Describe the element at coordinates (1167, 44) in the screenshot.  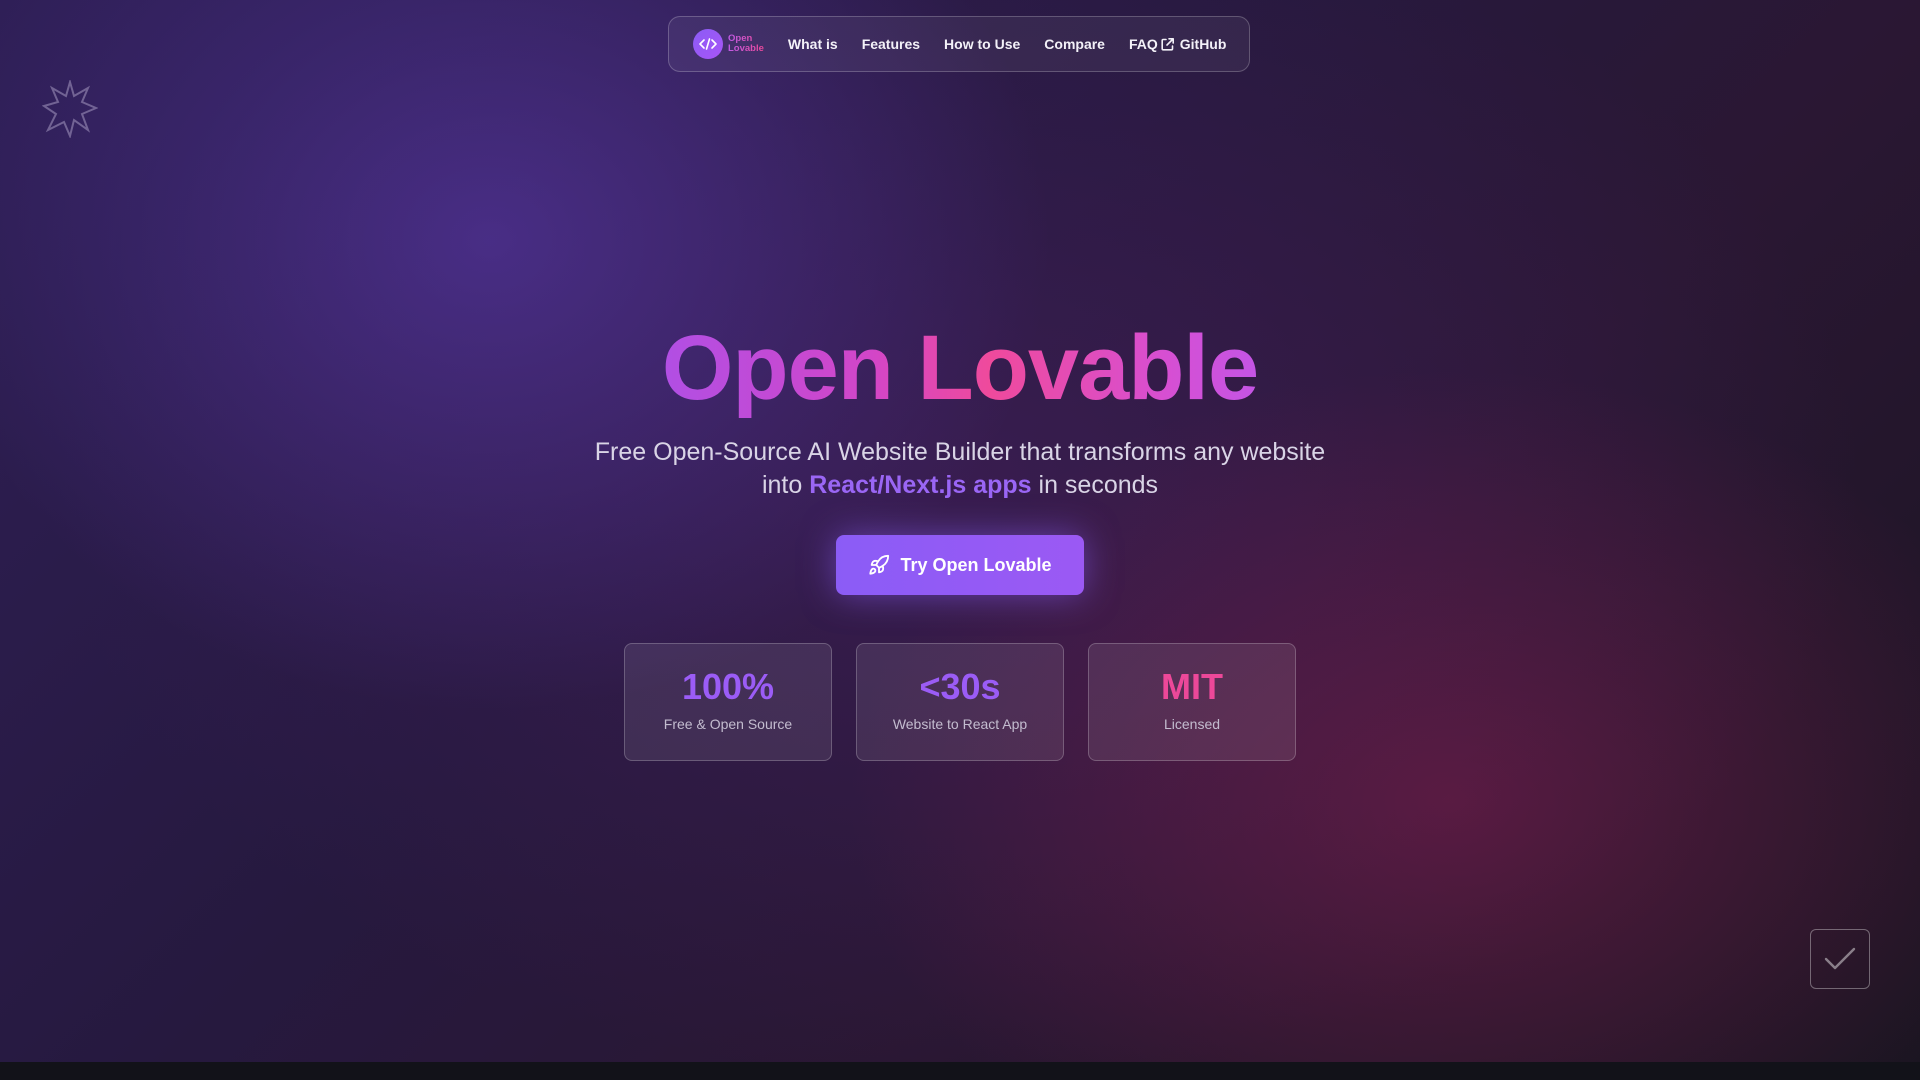
I see `external-link-icon` at that location.